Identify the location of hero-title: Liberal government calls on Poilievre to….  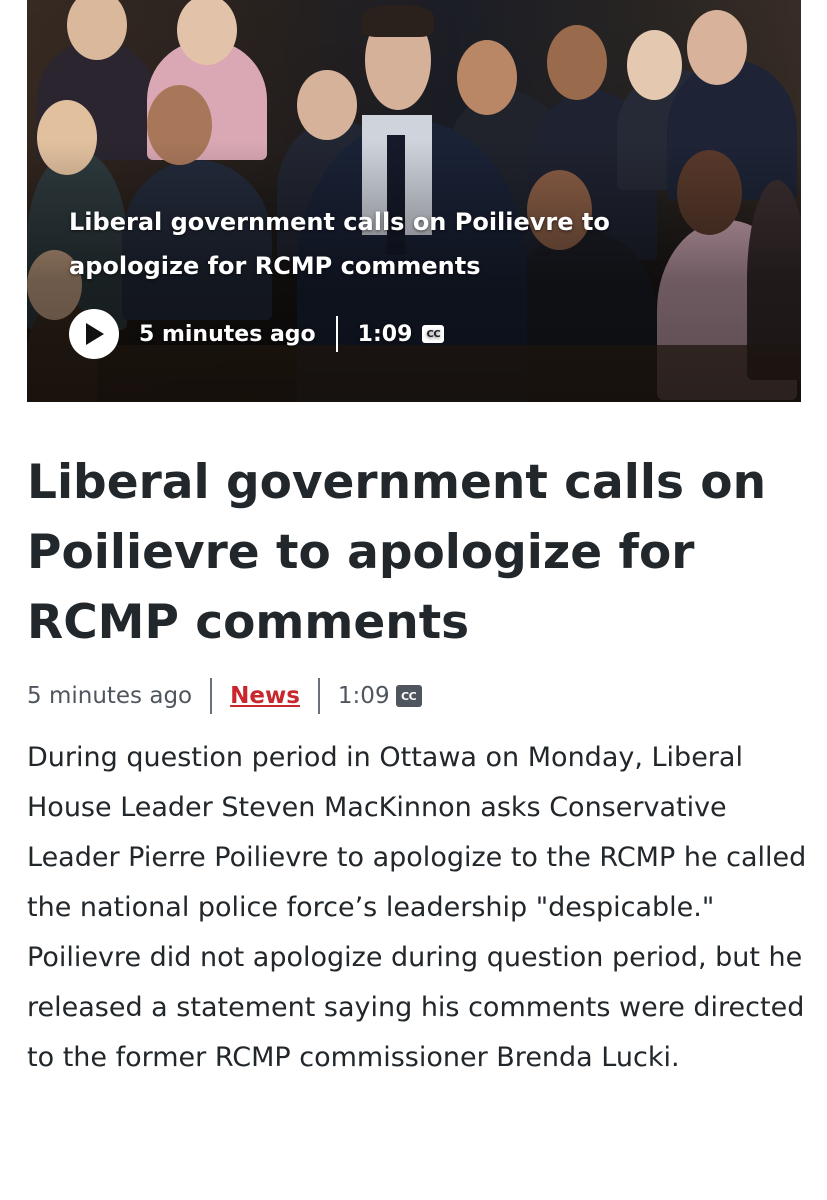
(369, 244).